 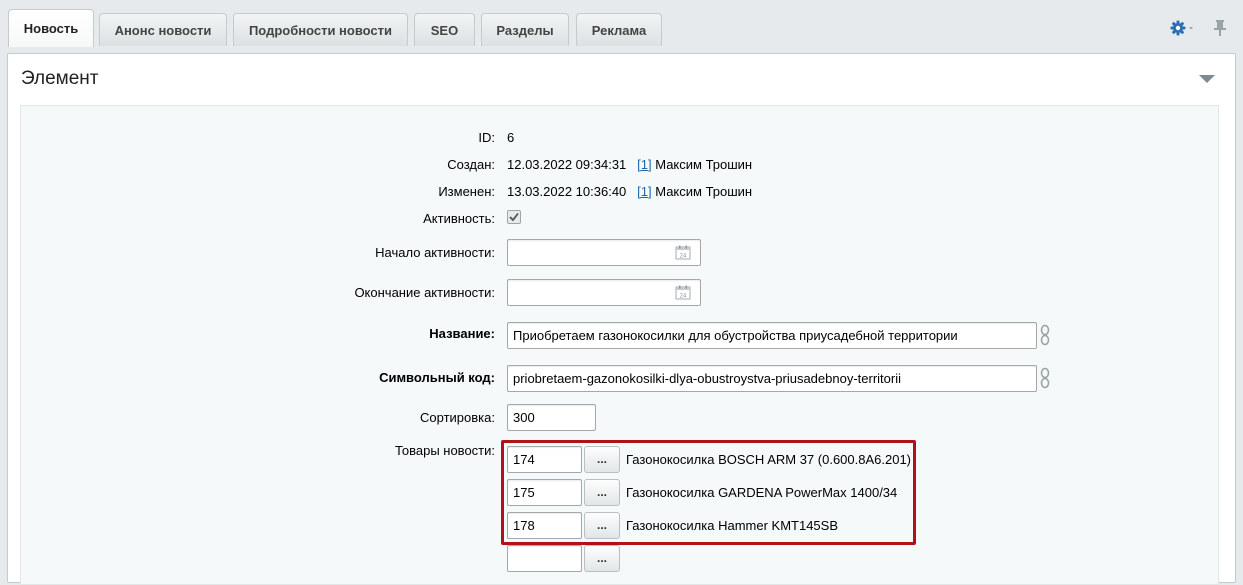 I want to click on active-label: Активность:, so click(x=459, y=218).